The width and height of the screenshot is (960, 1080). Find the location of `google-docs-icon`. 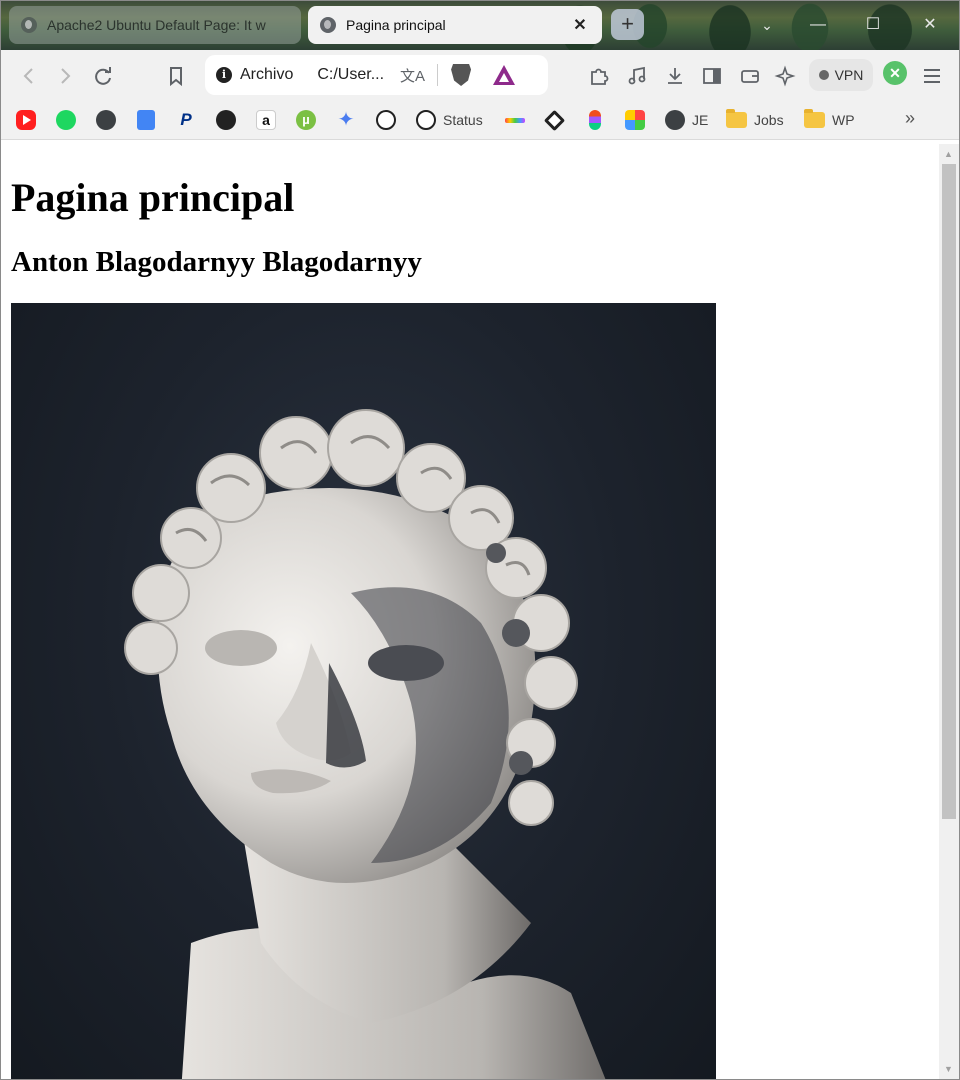

google-docs-icon is located at coordinates (146, 120).